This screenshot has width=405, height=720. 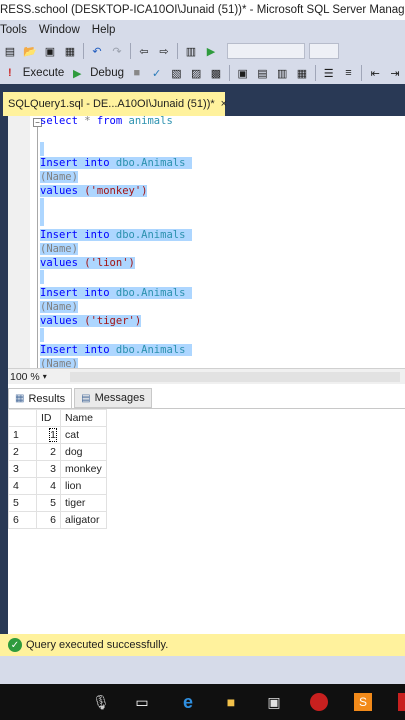 What do you see at coordinates (196, 73) in the screenshot?
I see `query-options-icon: ▨` at bounding box center [196, 73].